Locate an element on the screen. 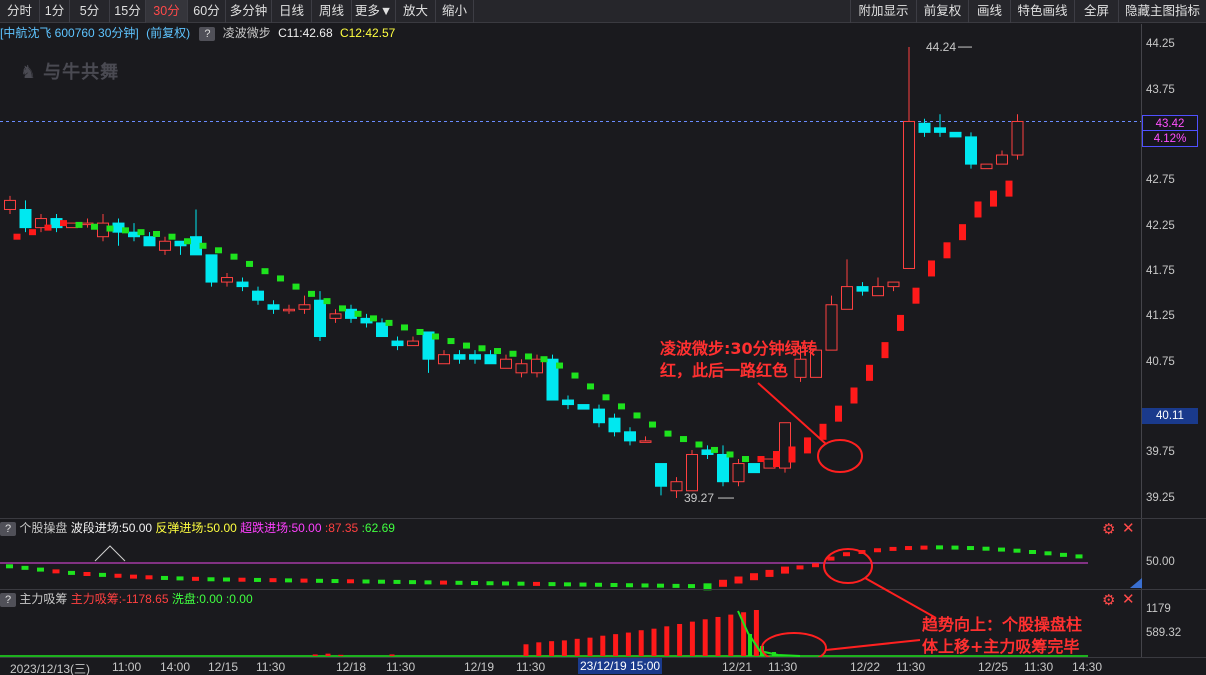  cursor-price-label: 40.11 is located at coordinates (1170, 416).